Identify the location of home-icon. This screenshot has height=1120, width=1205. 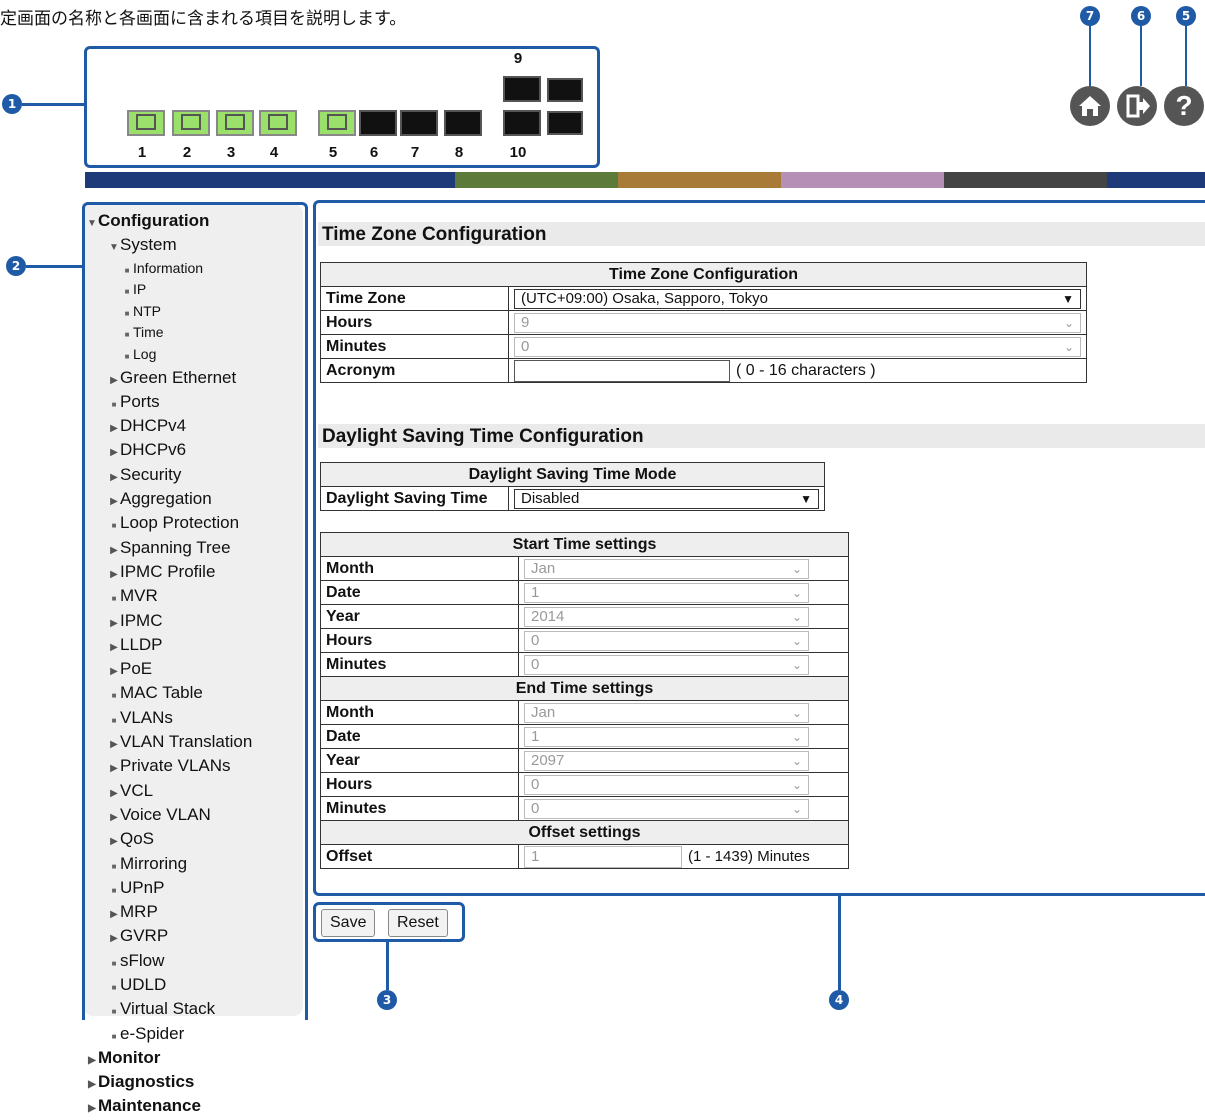
(1090, 106).